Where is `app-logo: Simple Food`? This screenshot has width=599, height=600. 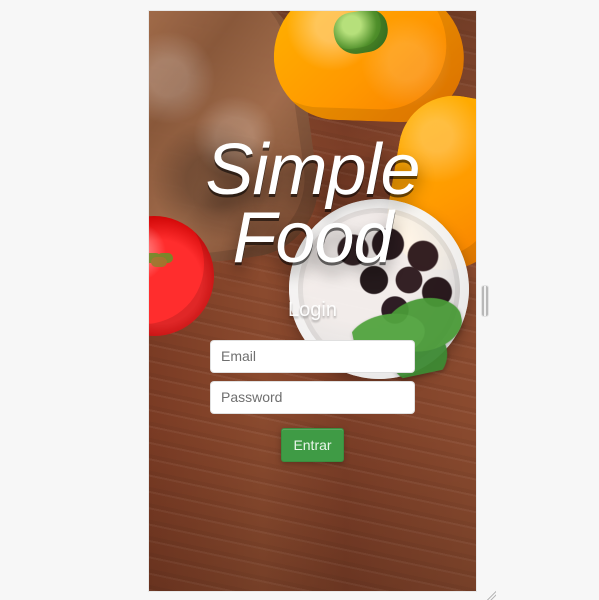 app-logo: Simple Food is located at coordinates (312, 204).